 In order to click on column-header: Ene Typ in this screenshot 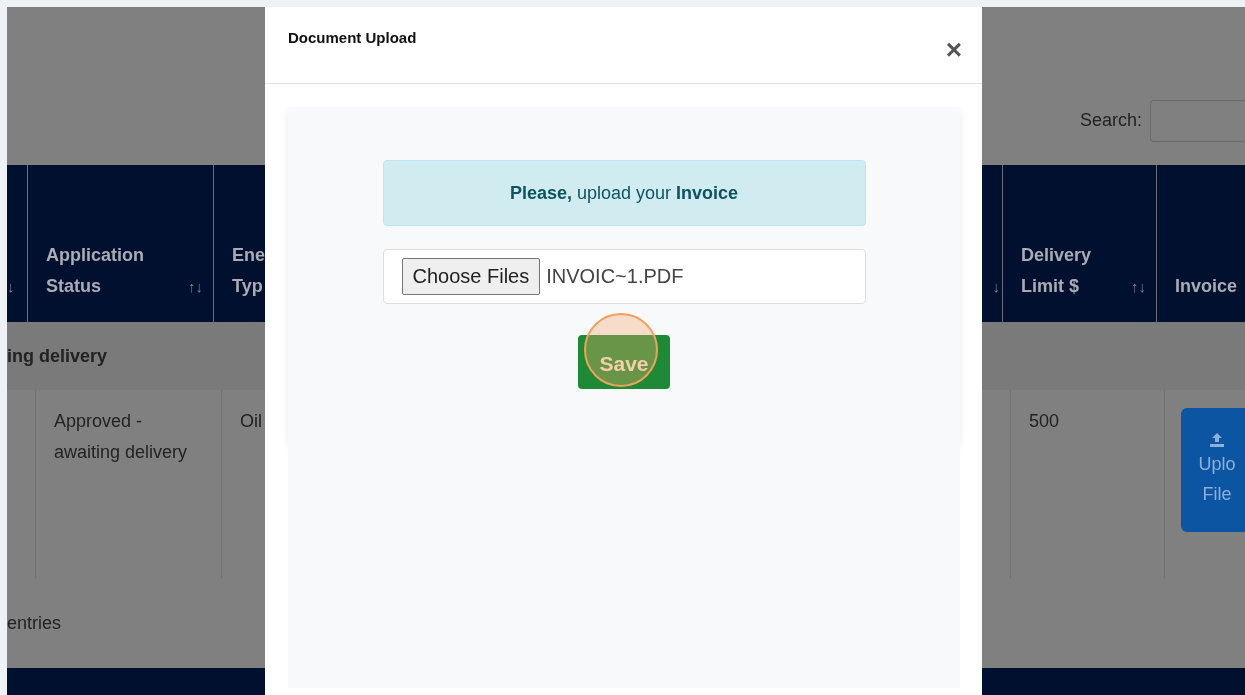, I will do `click(248, 271)`.